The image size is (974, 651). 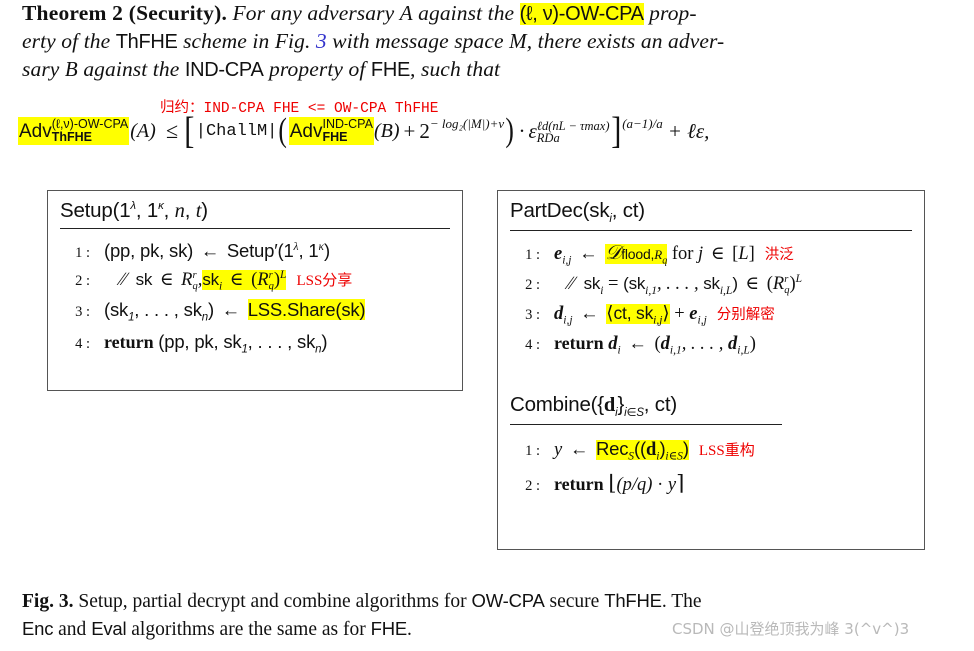 What do you see at coordinates (674, 254) in the screenshot?
I see `partdec-row-1-body: ei,j ← 𝒟flood,Rq for j ∈ [L] 洪泛` at bounding box center [674, 254].